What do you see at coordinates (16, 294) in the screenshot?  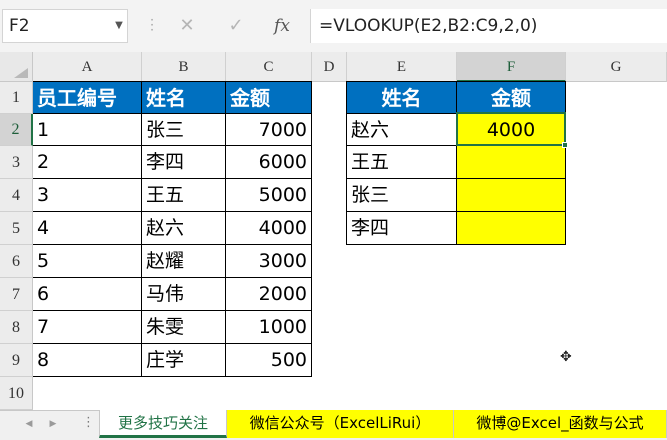 I see `row-header-7: 7` at bounding box center [16, 294].